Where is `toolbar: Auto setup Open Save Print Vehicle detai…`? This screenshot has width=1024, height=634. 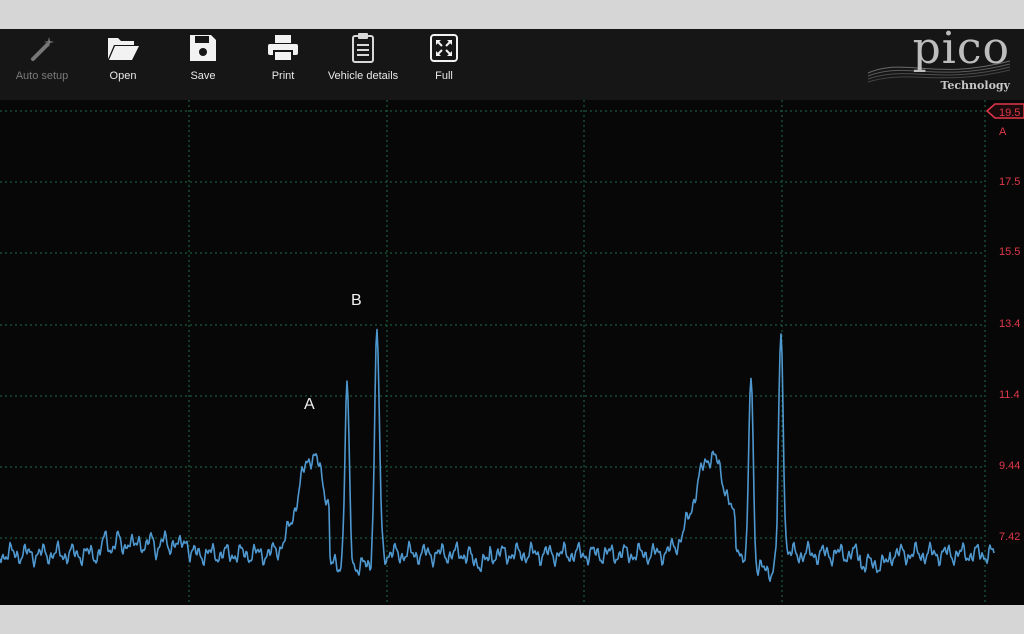
toolbar: Auto setup Open Save Print Vehicle detai… is located at coordinates (512, 64).